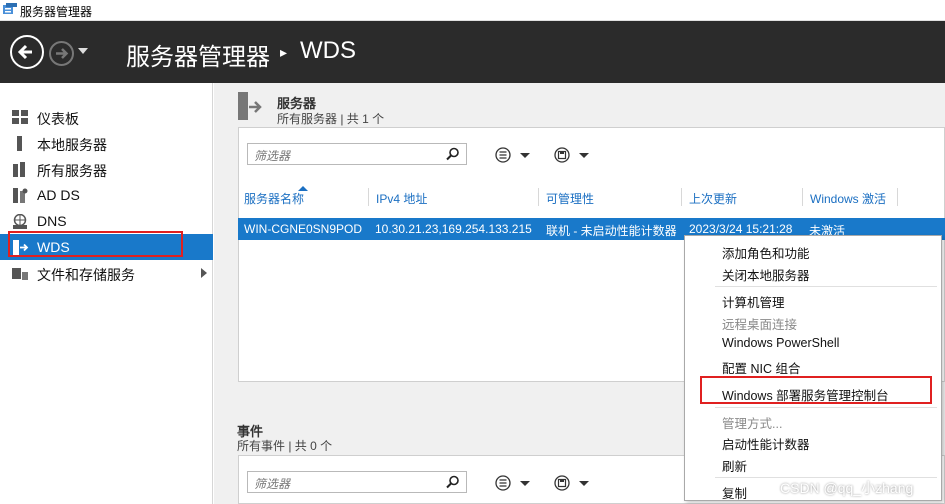 This screenshot has height=504, width=945. What do you see at coordinates (357, 154) in the screenshot?
I see `servers-filter-input: 筛选器` at bounding box center [357, 154].